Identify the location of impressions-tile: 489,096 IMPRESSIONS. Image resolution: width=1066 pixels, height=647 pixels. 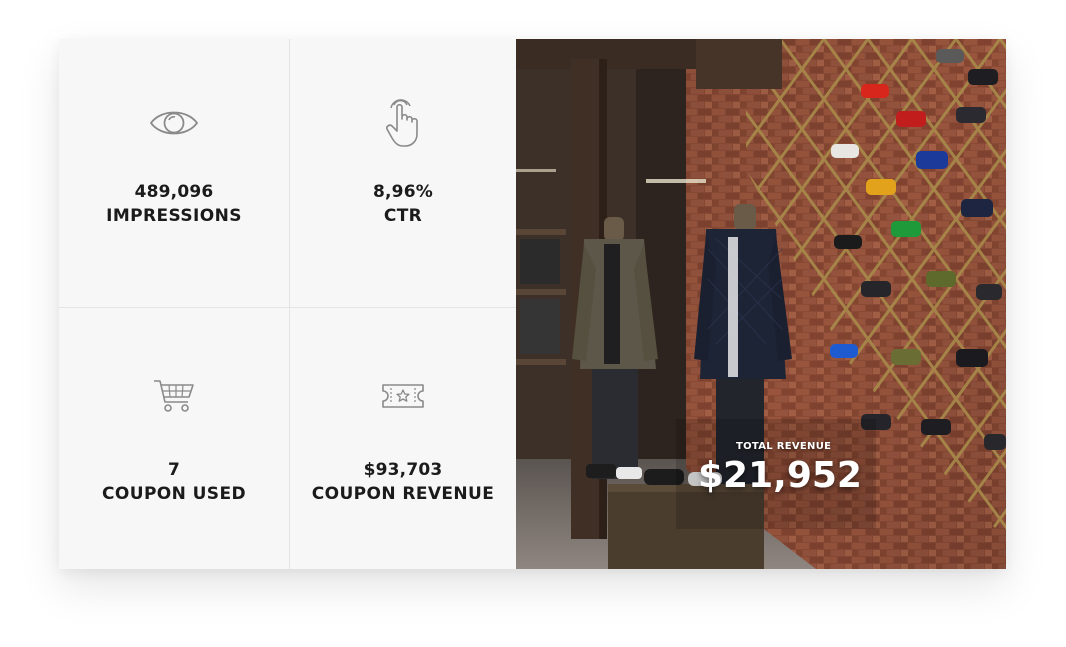
(174, 173).